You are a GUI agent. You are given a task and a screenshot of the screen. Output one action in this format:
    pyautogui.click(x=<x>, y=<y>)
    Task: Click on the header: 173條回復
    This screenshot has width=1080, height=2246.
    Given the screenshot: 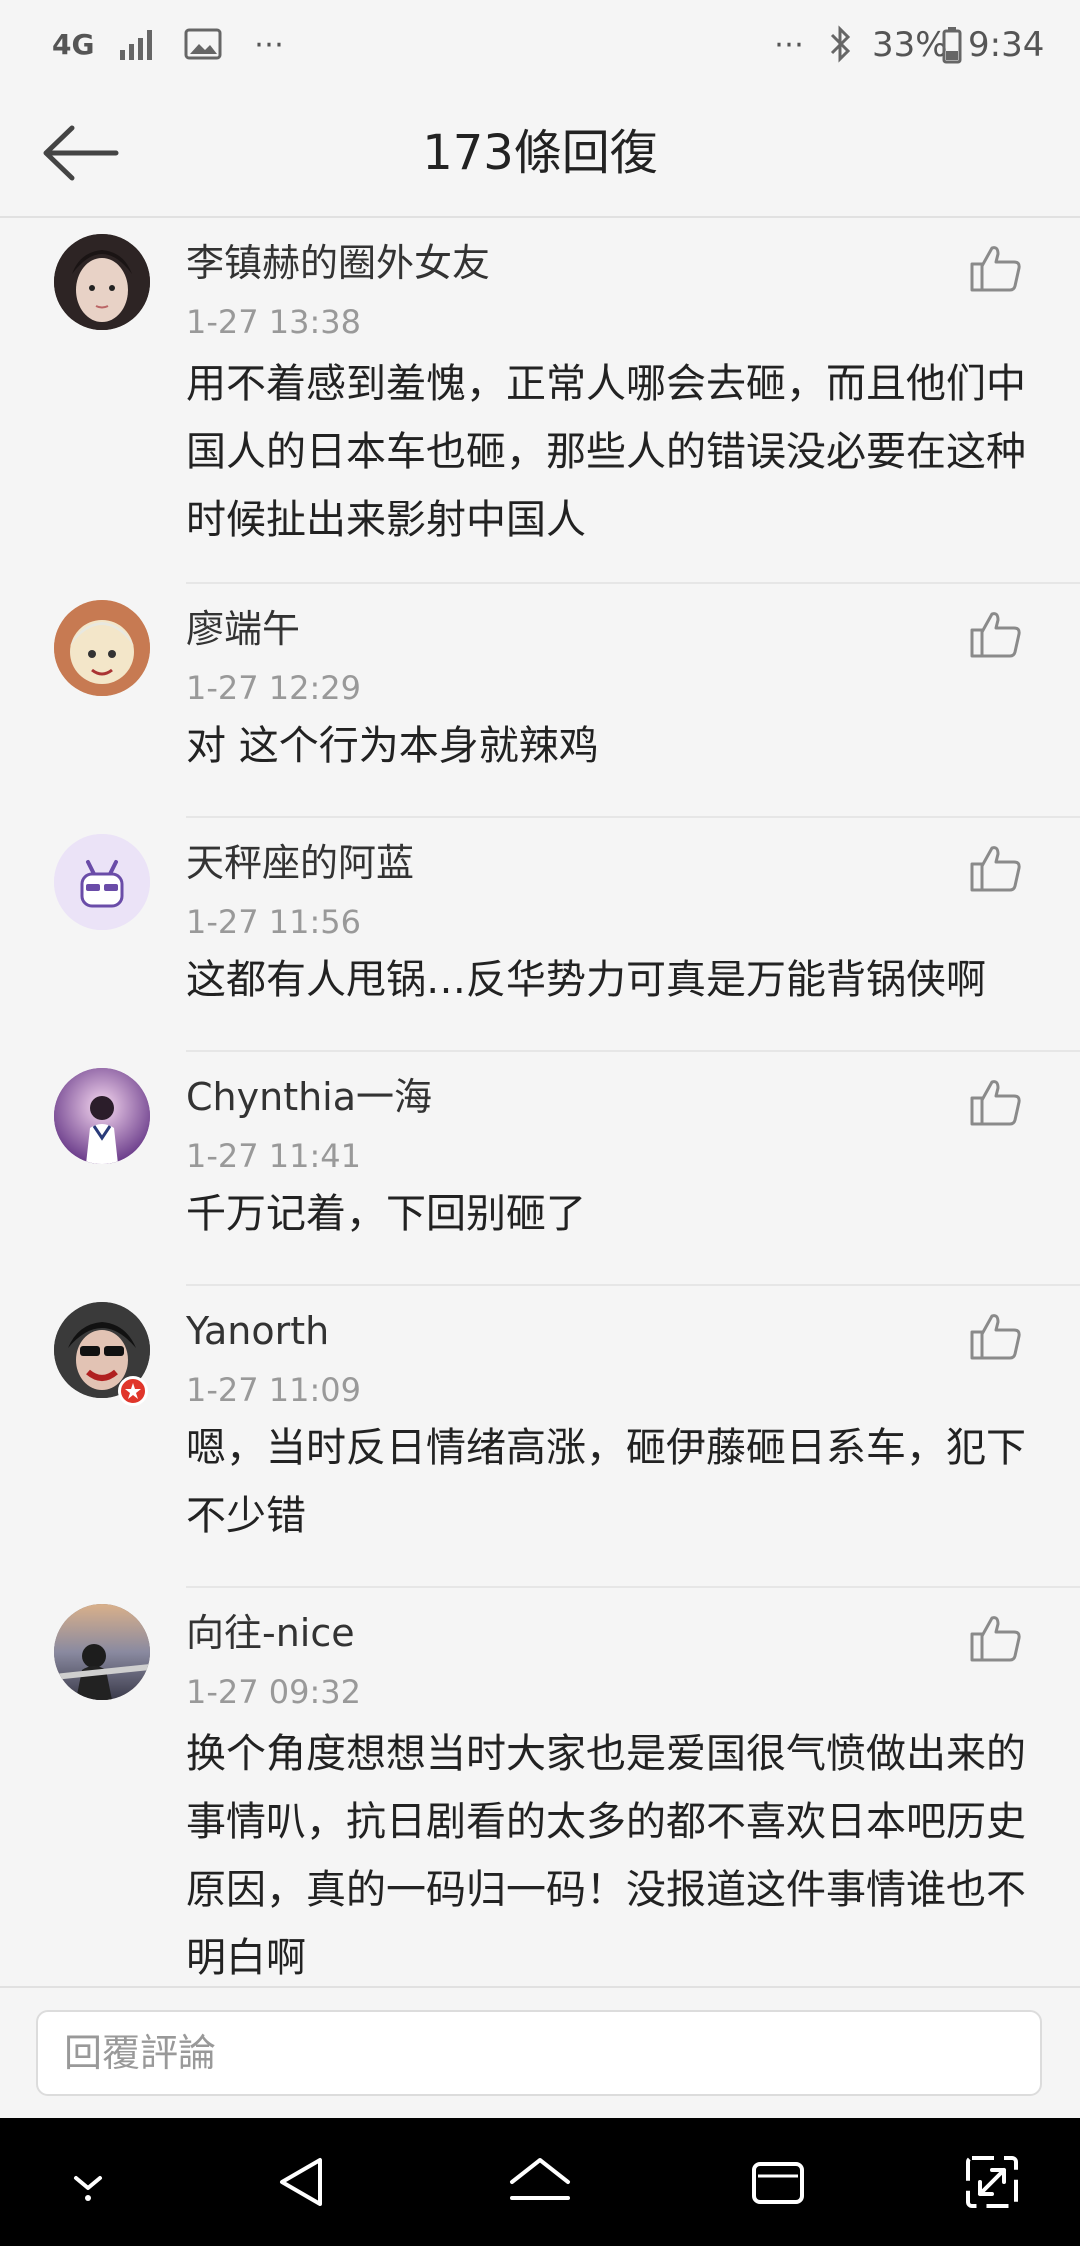 What is the action you would take?
    pyautogui.click(x=540, y=154)
    